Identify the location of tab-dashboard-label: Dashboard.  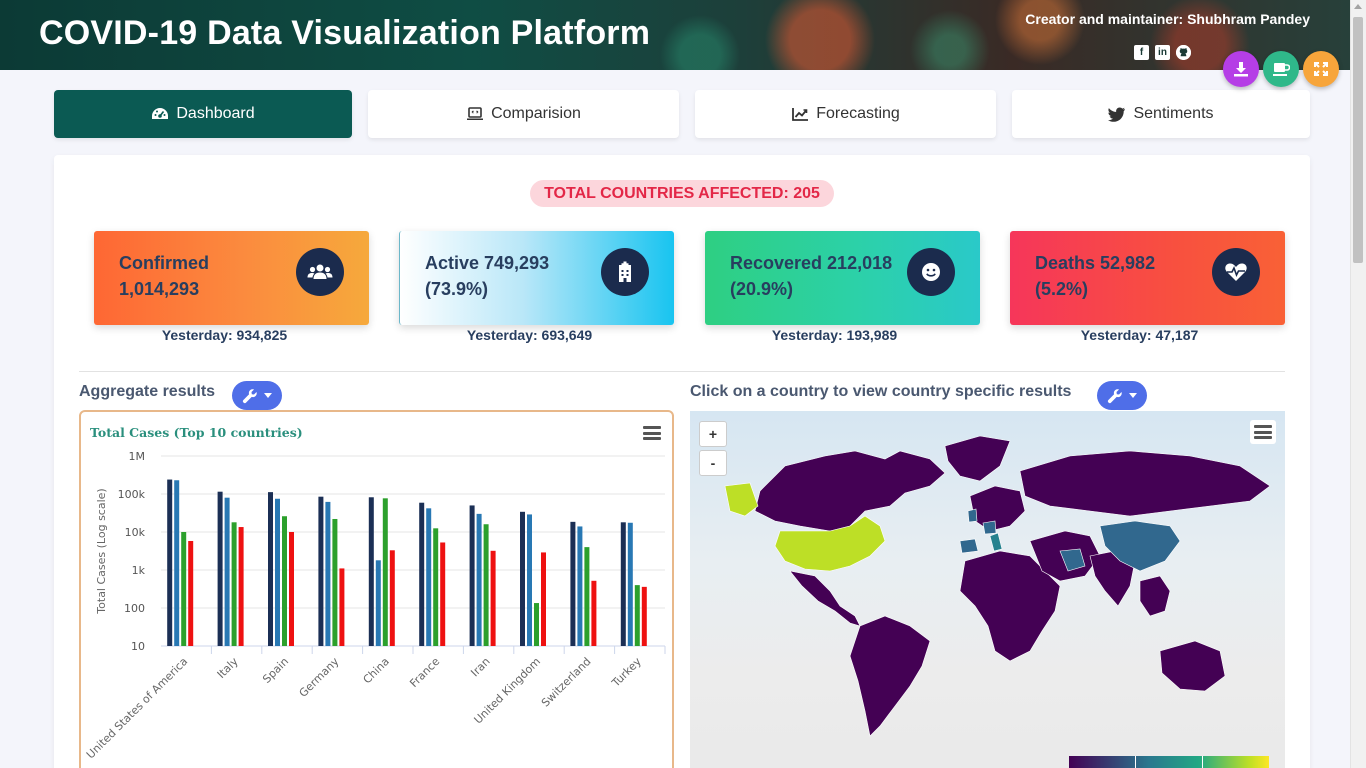
(215, 113).